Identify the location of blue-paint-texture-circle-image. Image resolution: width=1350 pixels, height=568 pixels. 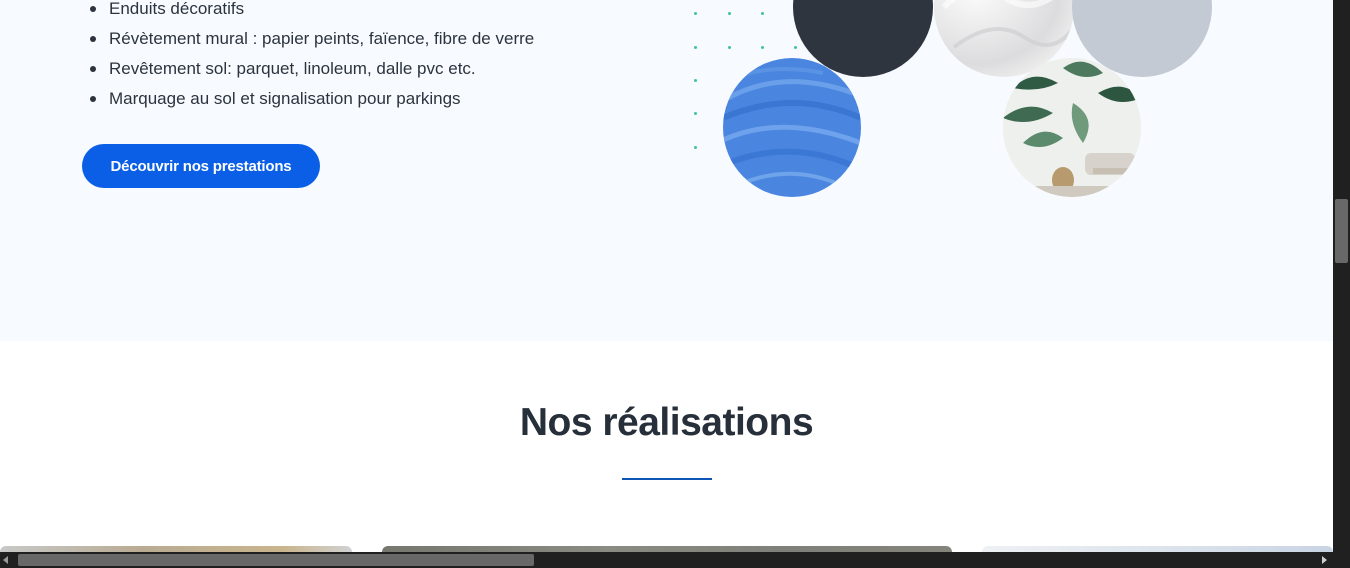
(792, 127).